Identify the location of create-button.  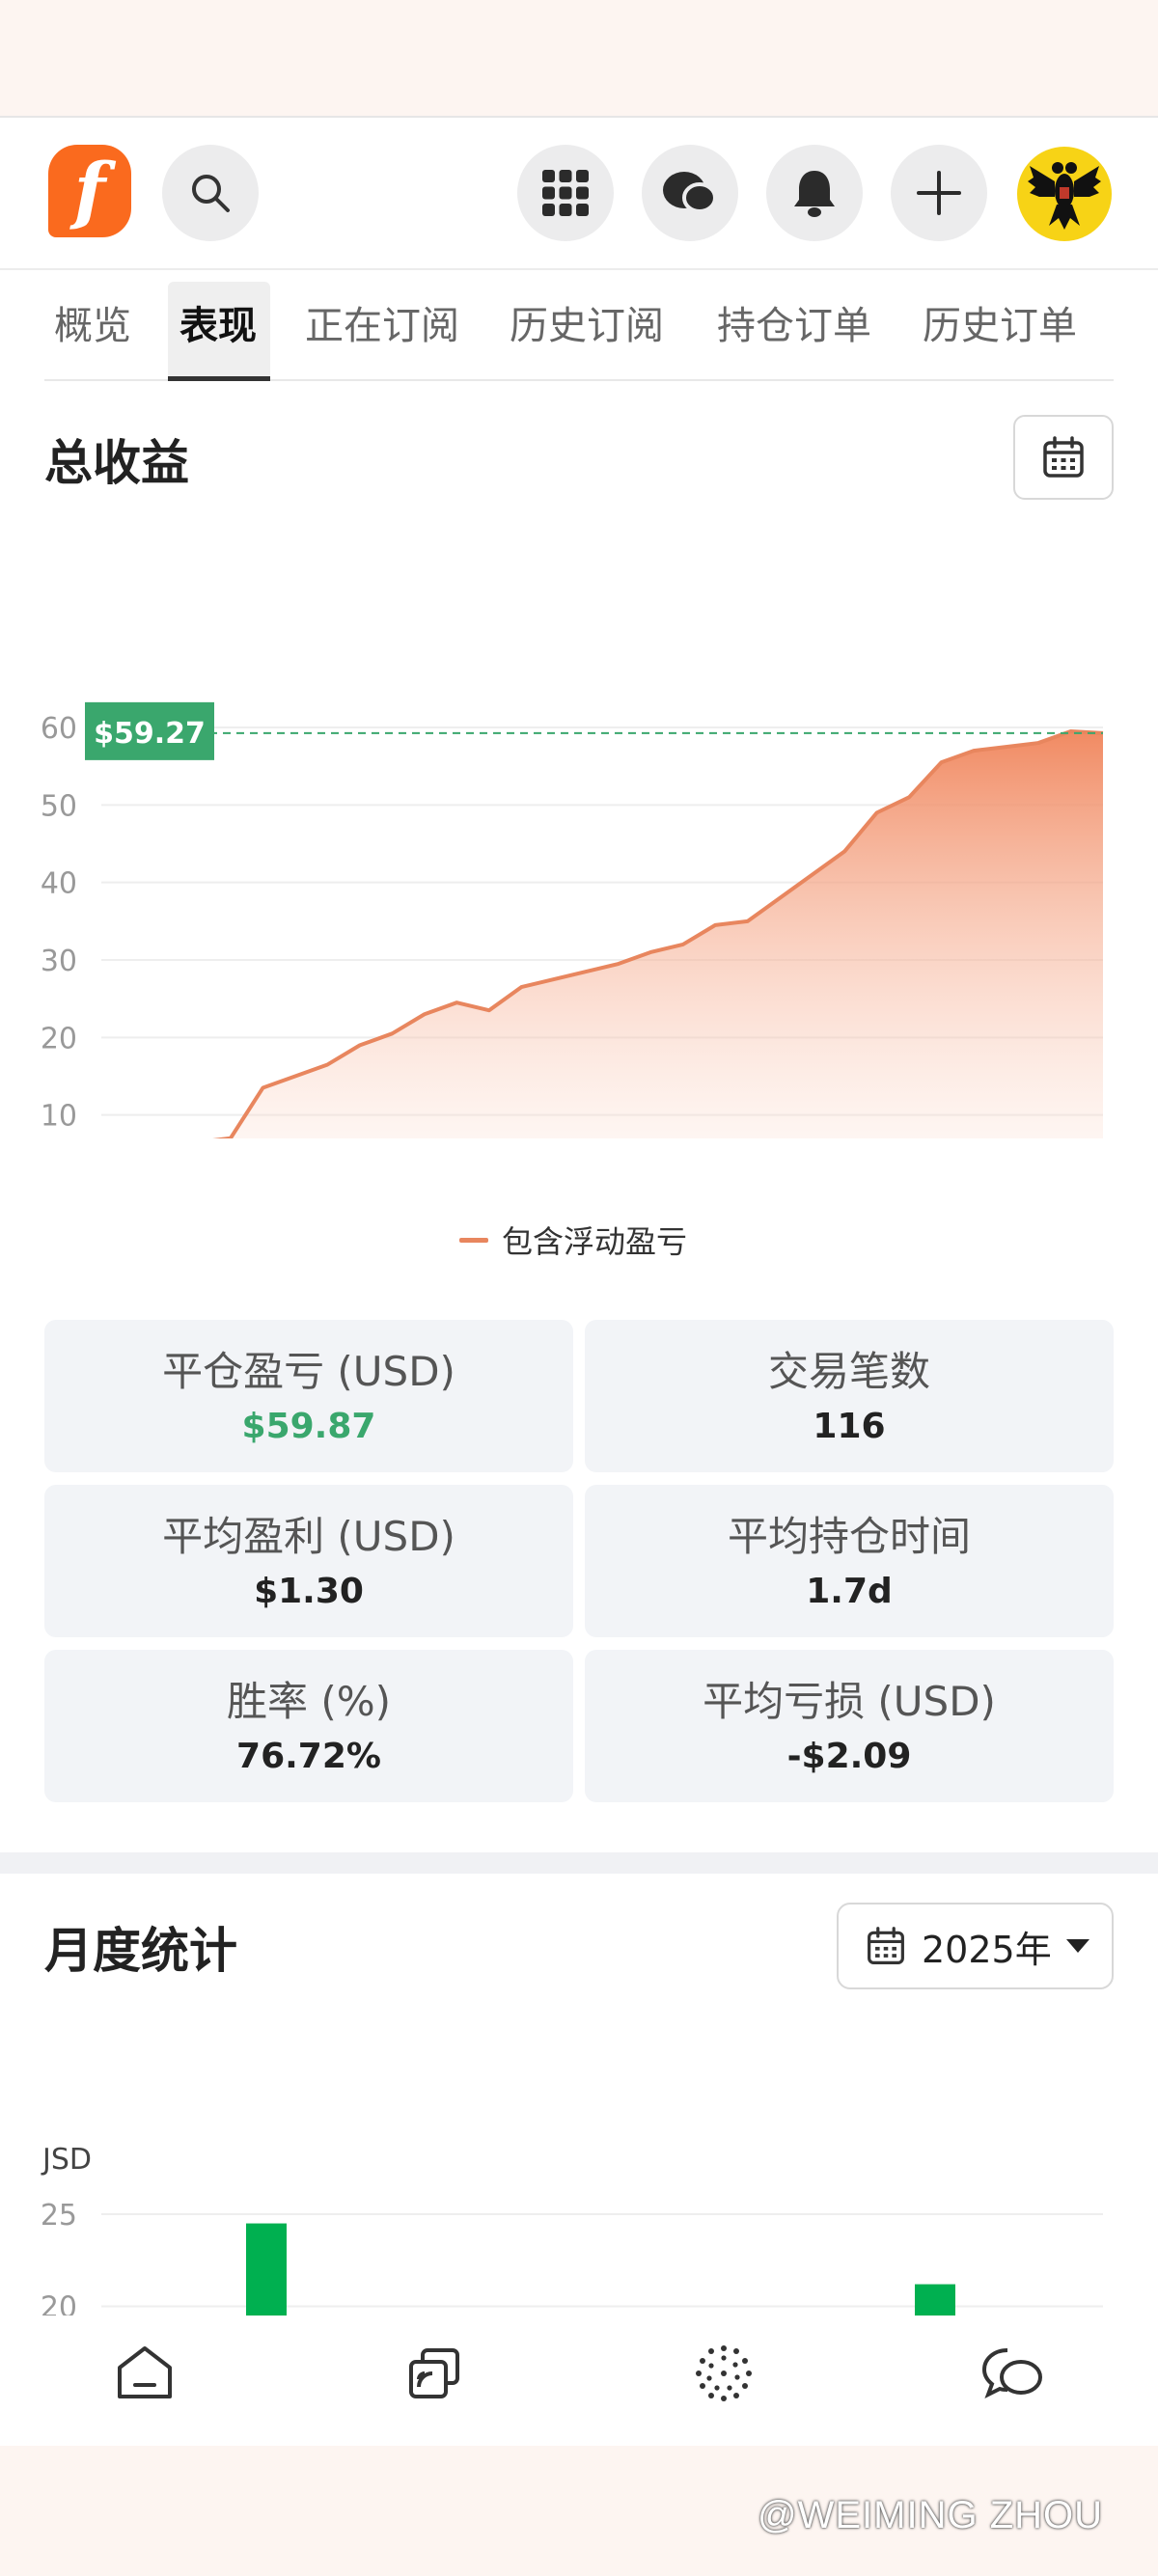
(939, 193).